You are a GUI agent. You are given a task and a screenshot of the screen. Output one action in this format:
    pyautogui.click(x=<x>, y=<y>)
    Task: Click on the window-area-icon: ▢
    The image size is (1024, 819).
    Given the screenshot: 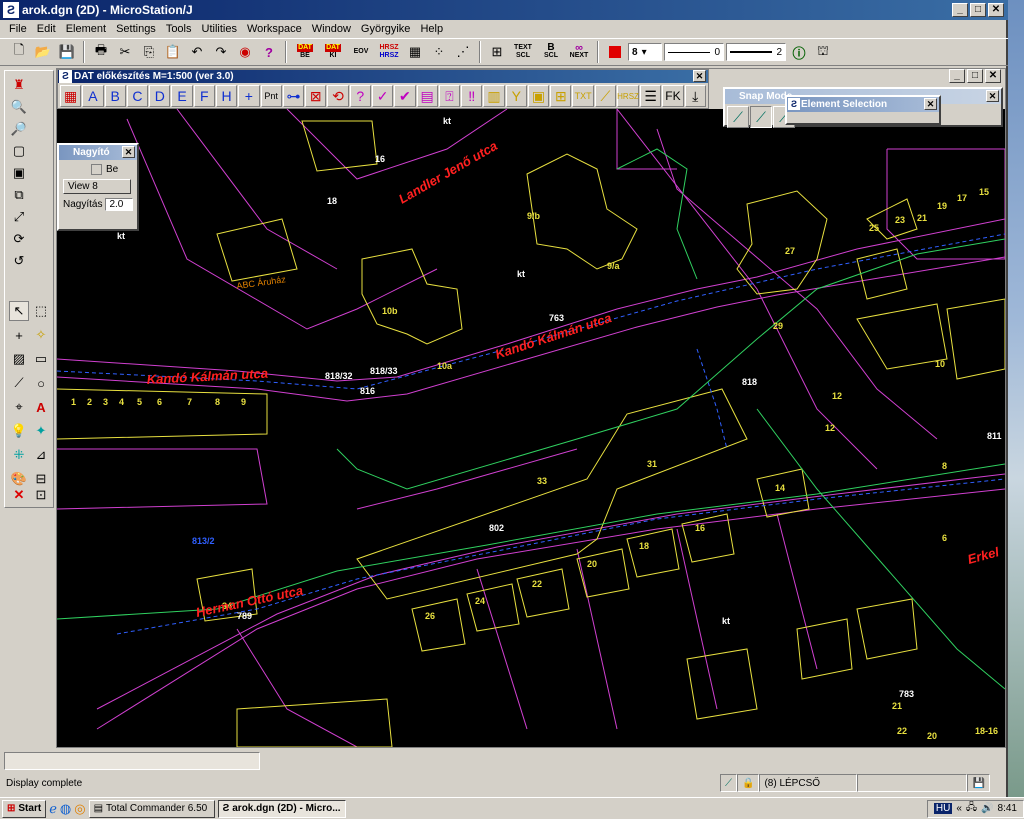 What is the action you would take?
    pyautogui.click(x=19, y=151)
    